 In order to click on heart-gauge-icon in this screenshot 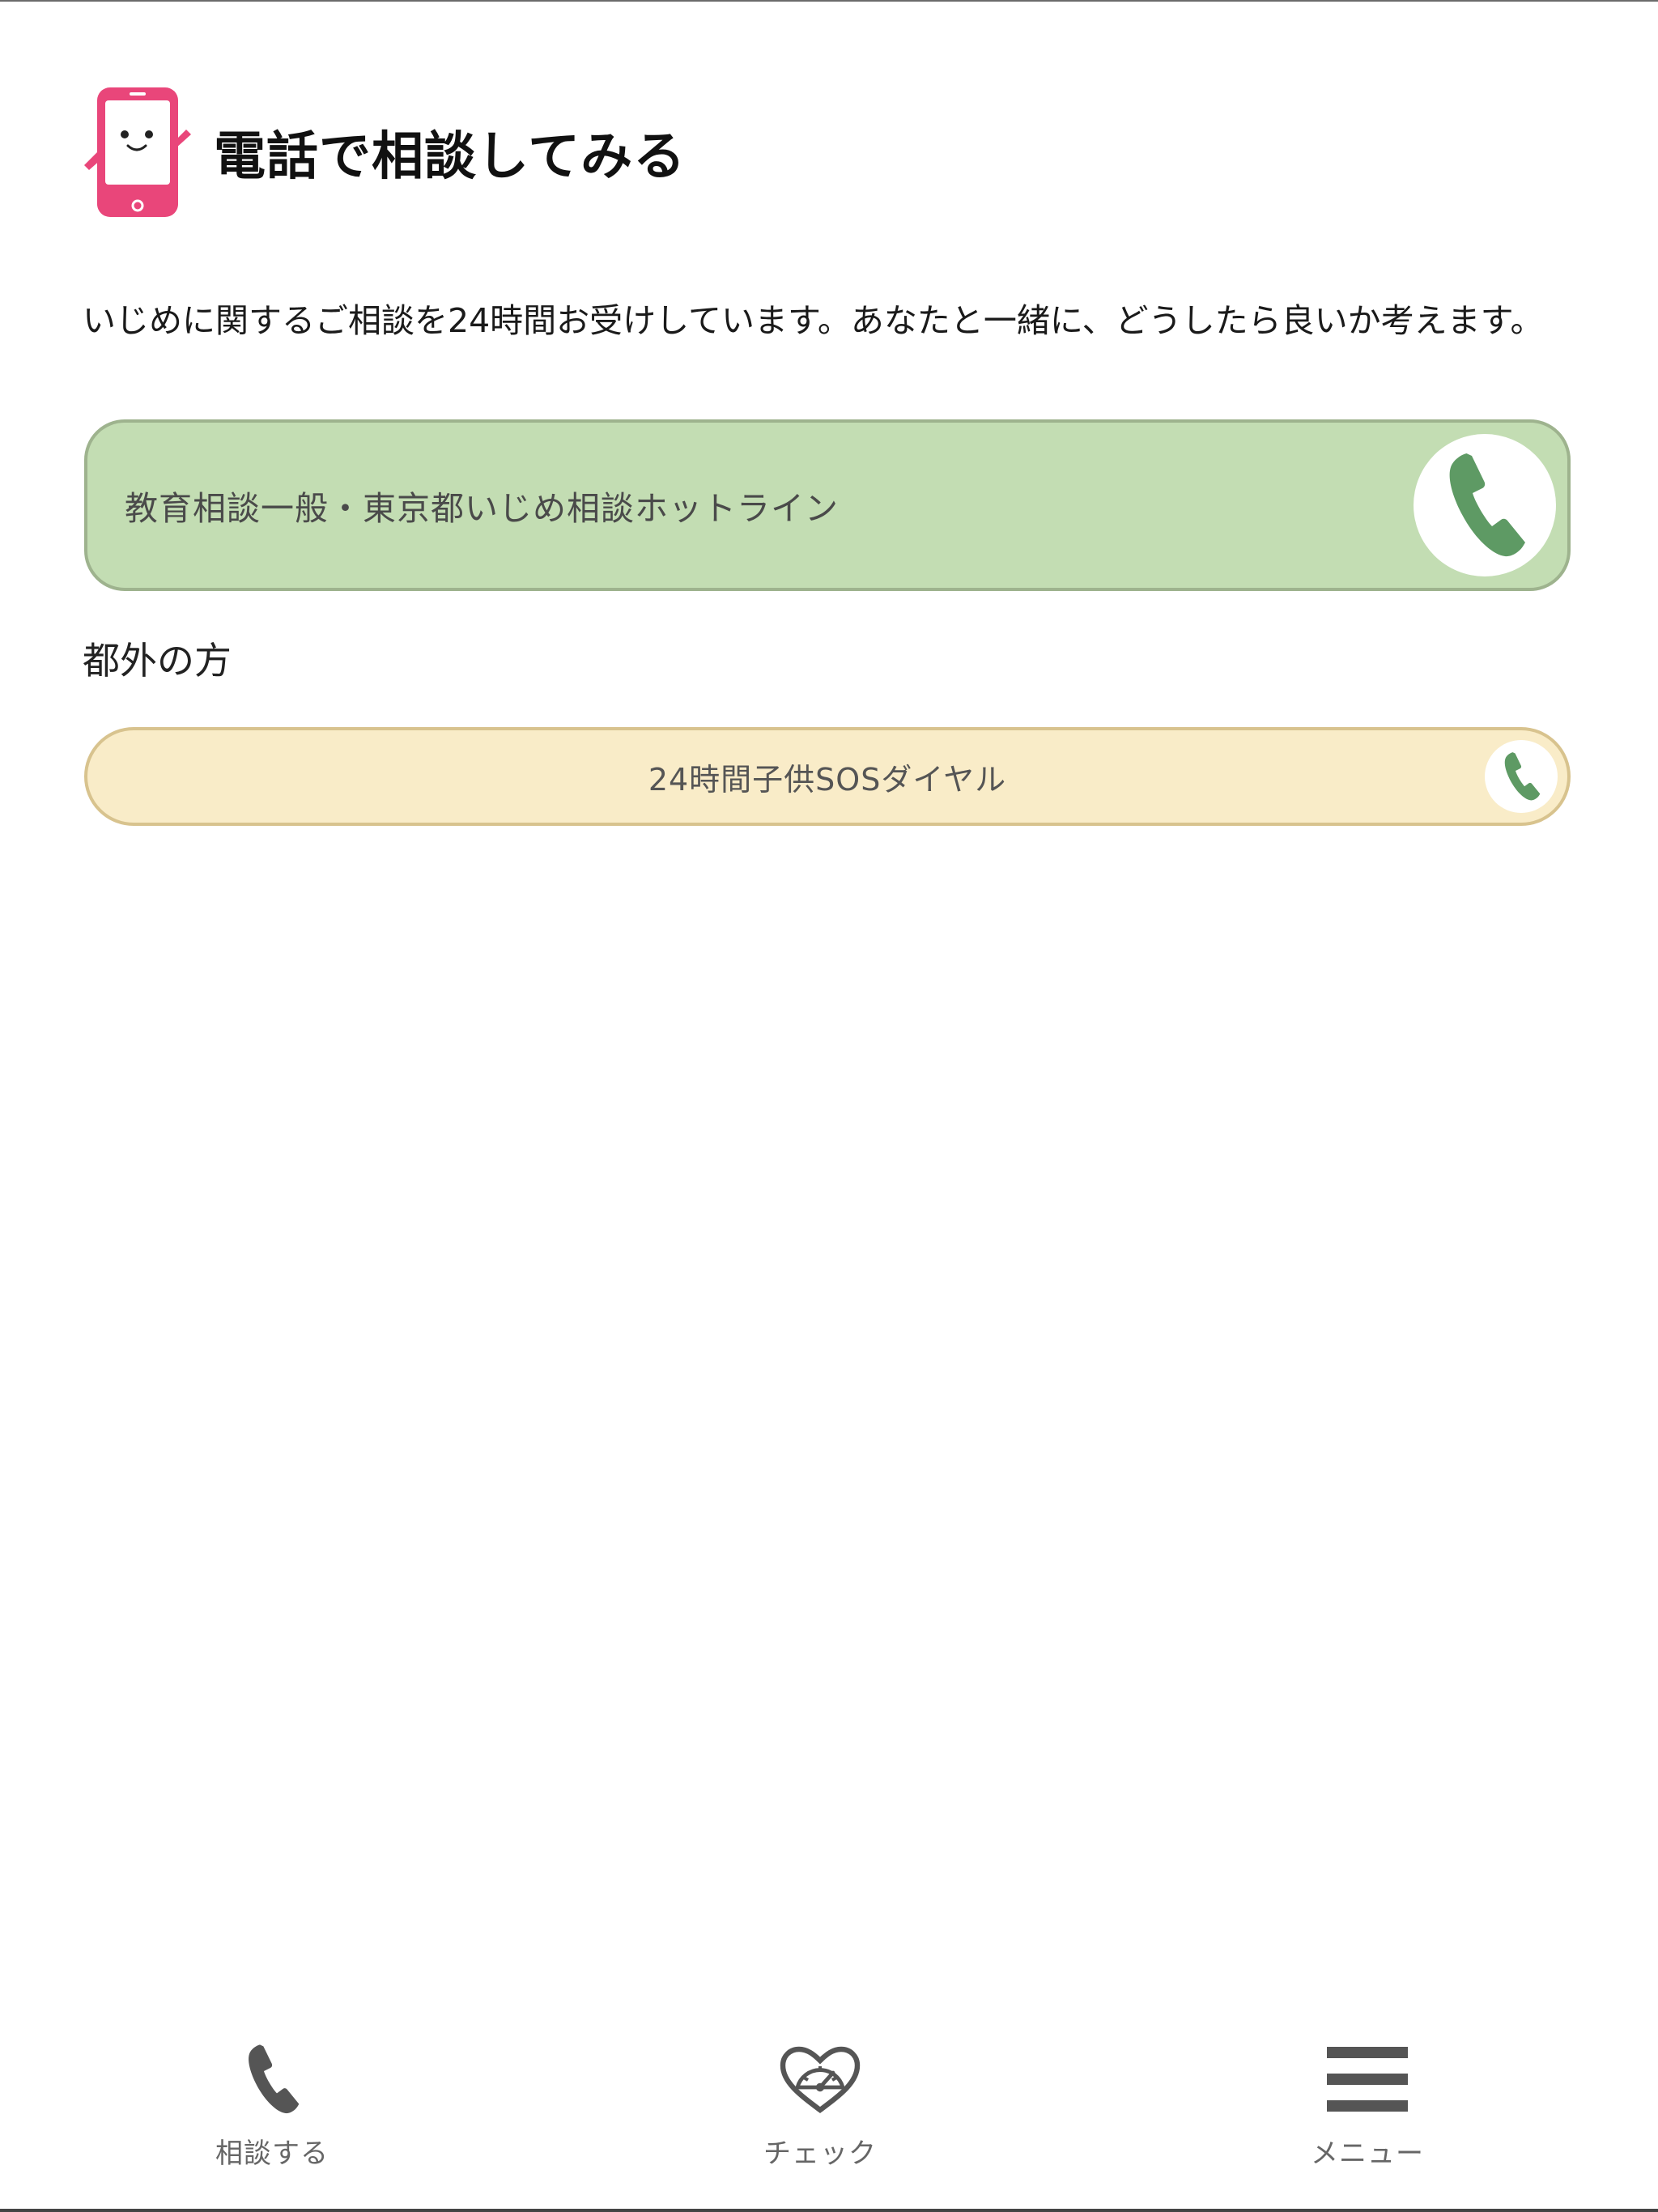, I will do `click(820, 2080)`.